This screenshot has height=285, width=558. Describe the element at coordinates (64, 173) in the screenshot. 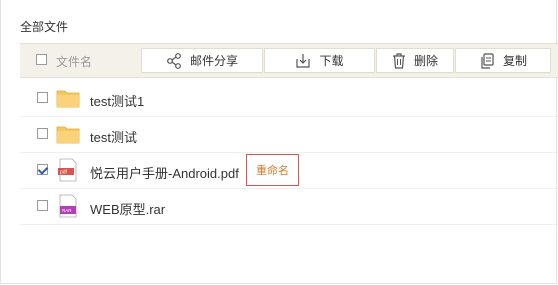

I see `svg-text: pdf` at that location.